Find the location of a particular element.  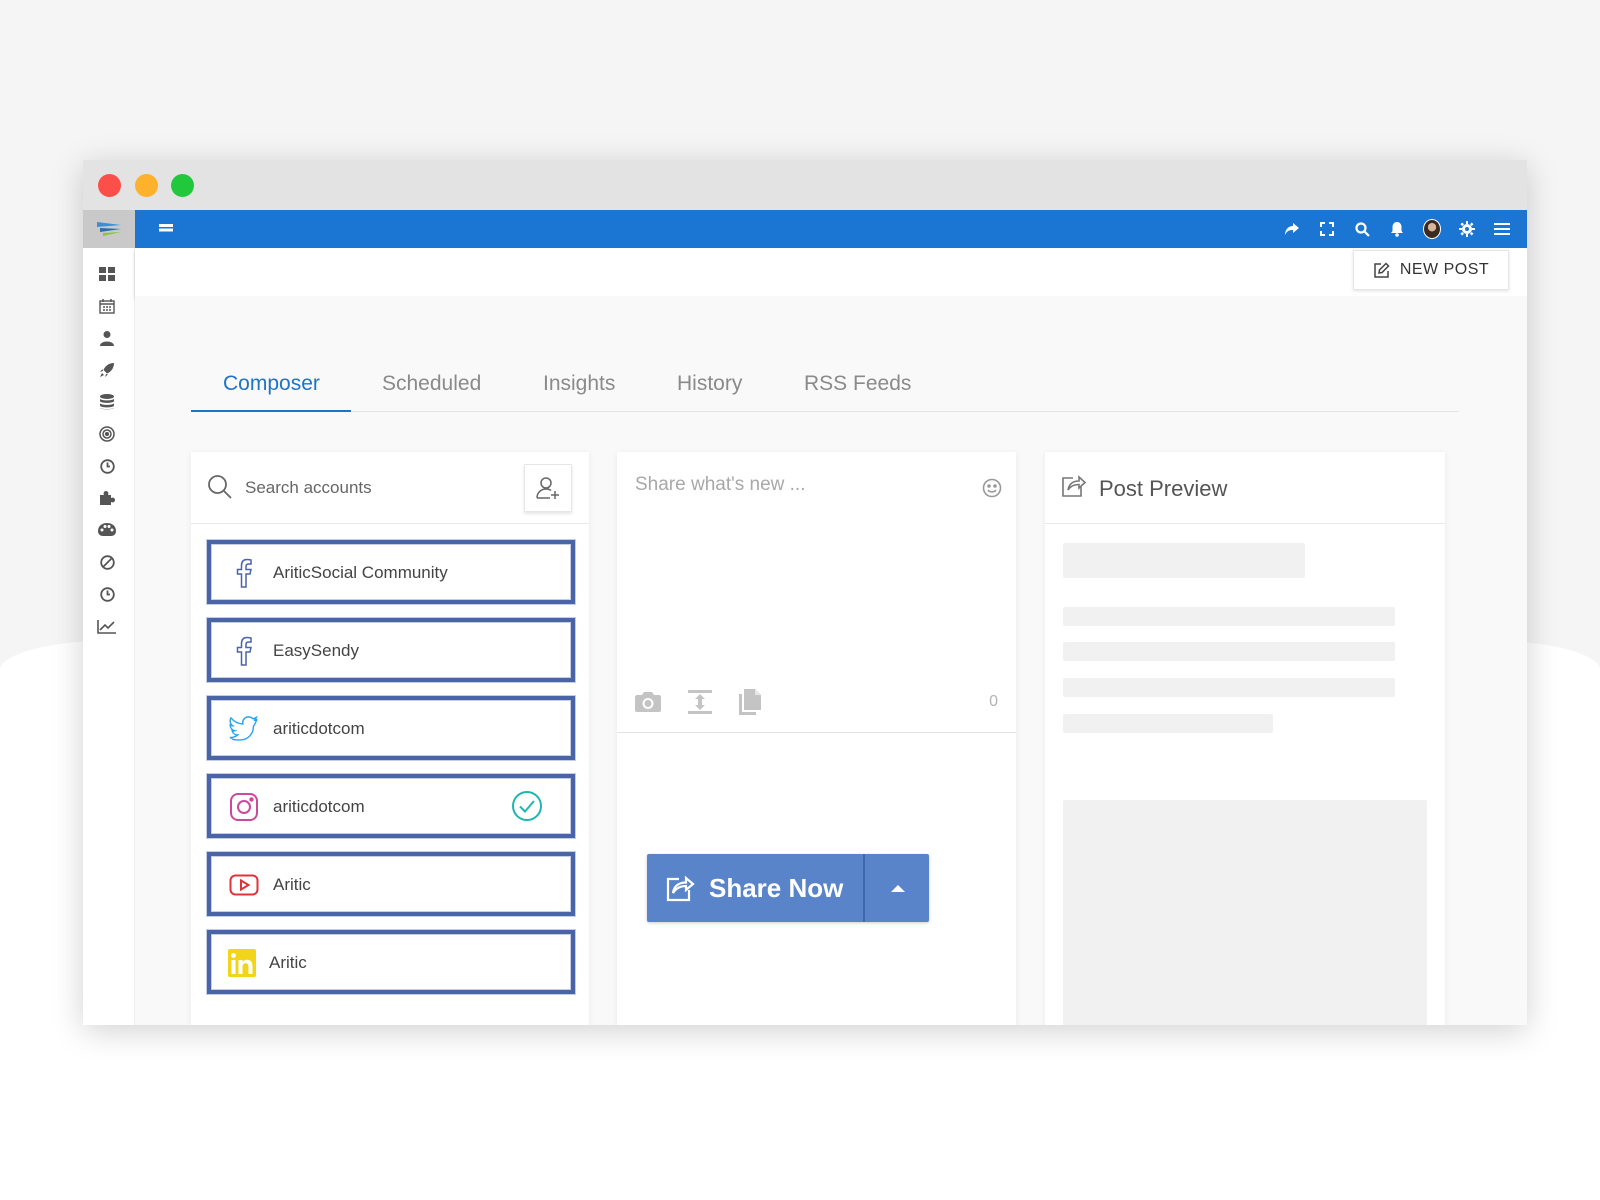

page-header: NEW POST is located at coordinates (831, 272).